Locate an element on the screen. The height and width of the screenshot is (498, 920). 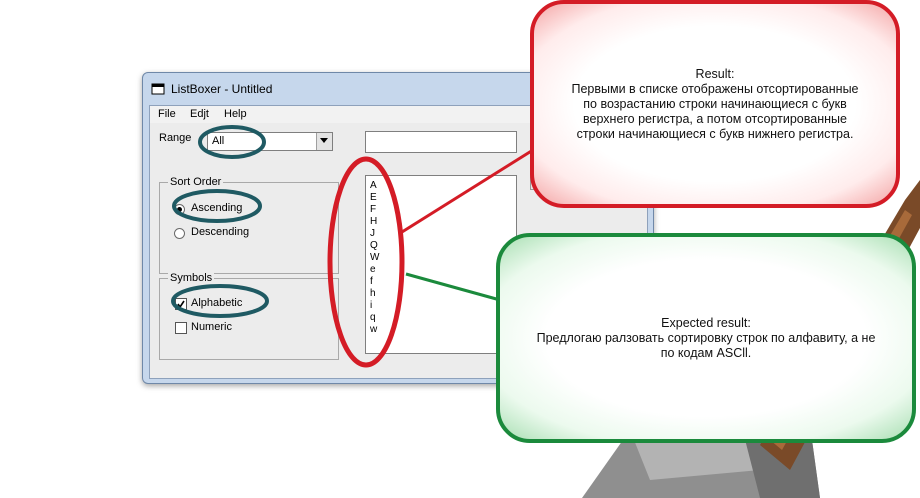
list-item: f is located at coordinates (371, 282).